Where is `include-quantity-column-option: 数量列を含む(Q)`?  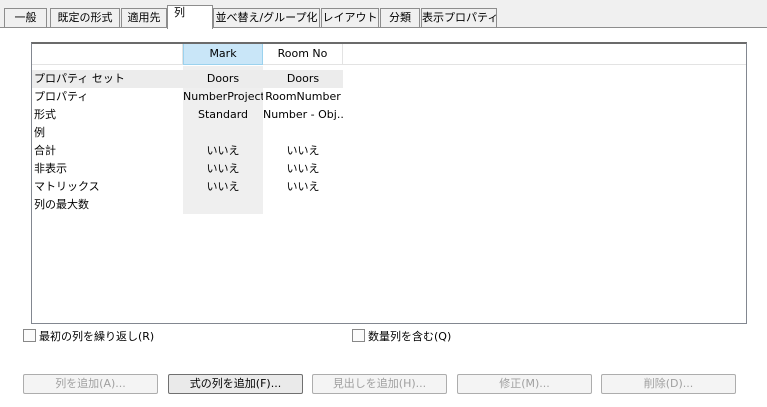 include-quantity-column-option: 数量列を含む(Q) is located at coordinates (401, 337).